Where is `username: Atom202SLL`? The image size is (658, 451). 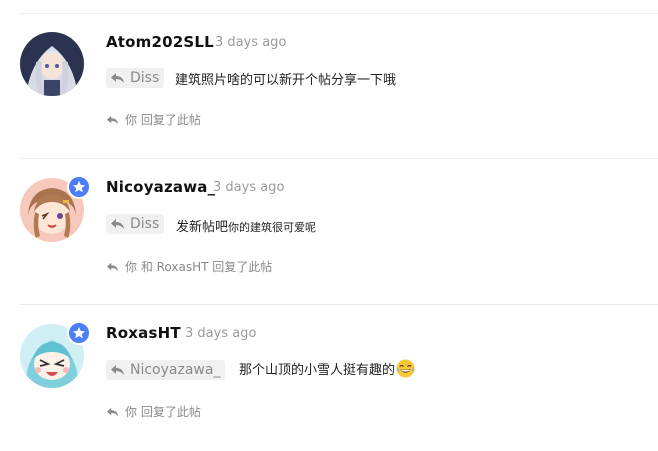 username: Atom202SLL is located at coordinates (160, 42).